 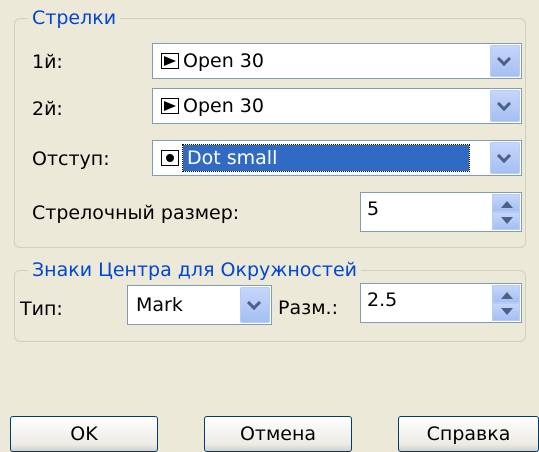 I want to click on offset-combo: Dot small, so click(x=337, y=158).